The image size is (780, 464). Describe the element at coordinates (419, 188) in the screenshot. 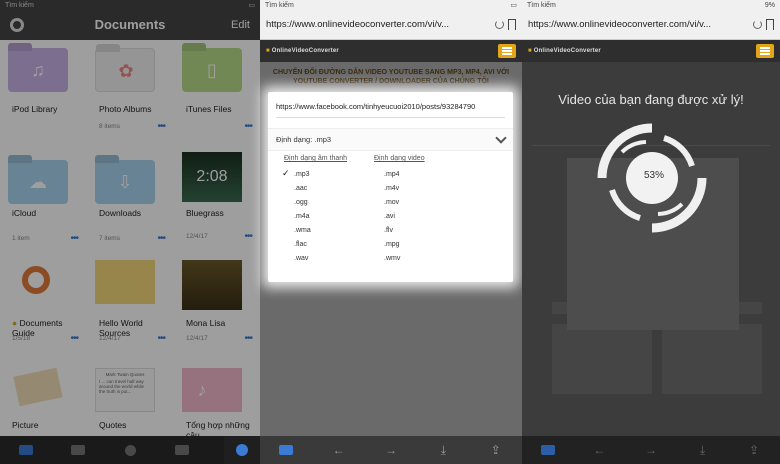

I see `format-option-m4v: .m4v` at that location.